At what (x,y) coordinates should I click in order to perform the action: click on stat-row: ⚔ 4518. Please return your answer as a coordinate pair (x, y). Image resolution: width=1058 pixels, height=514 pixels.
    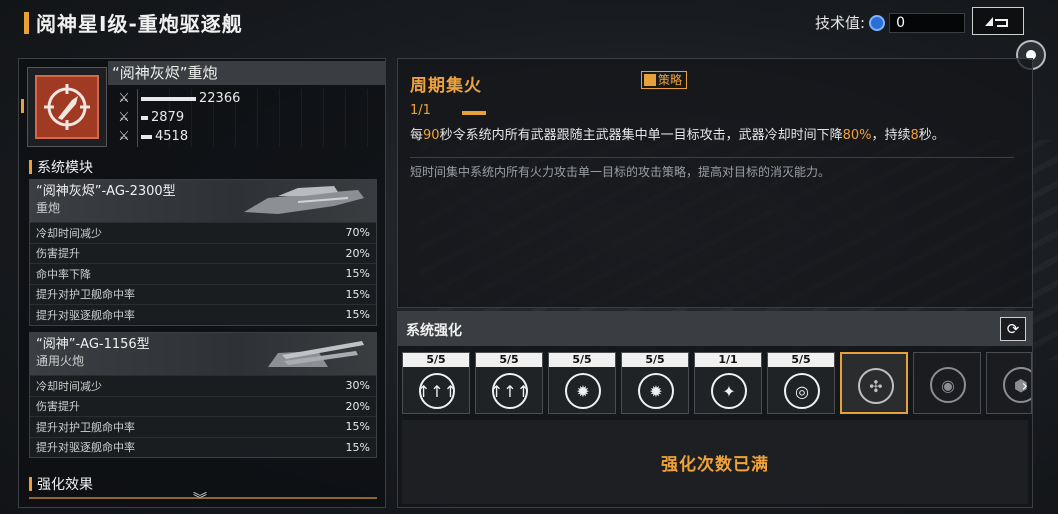
    Looking at the image, I should click on (248, 136).